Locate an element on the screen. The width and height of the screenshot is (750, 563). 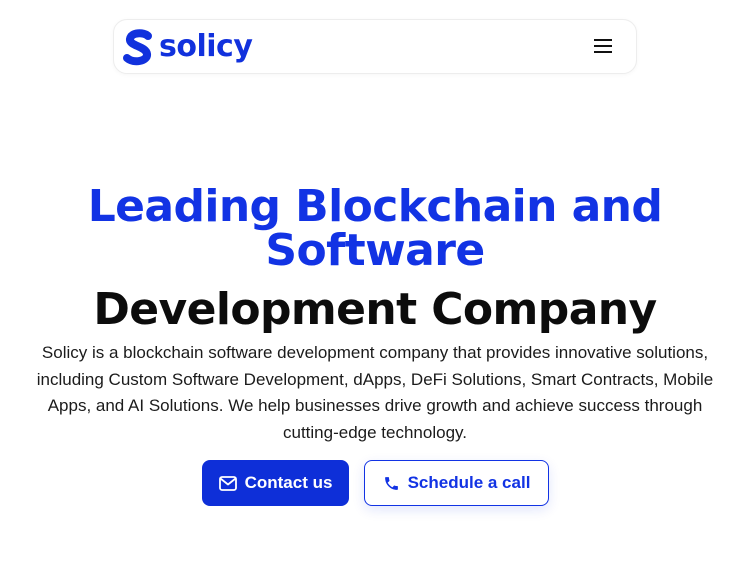
schedule-call-label: Schedule a call is located at coordinates (469, 482).